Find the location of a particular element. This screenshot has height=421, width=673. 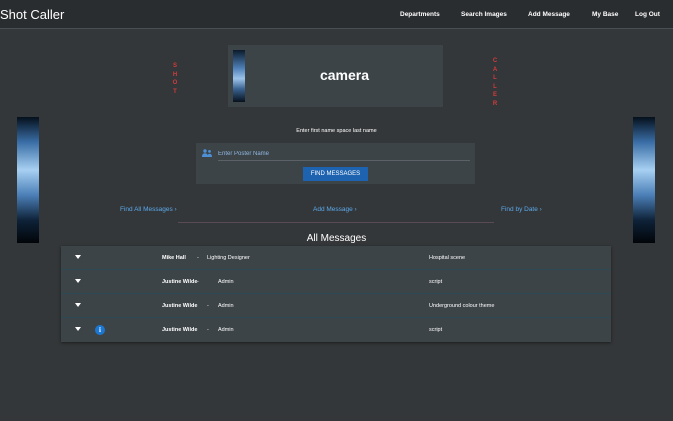

nav-search-images: Search Images is located at coordinates (484, 14).